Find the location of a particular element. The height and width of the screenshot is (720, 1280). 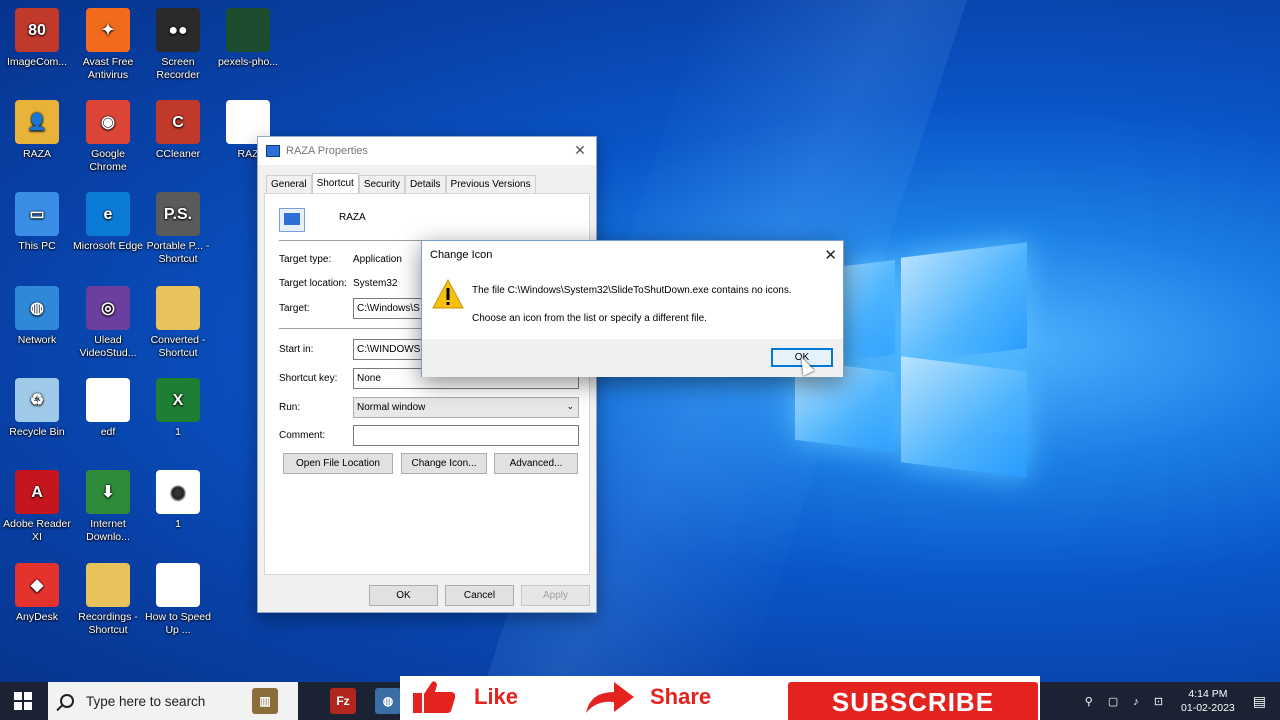

desktop-icon-label: CCleaner is located at coordinates (178, 154).